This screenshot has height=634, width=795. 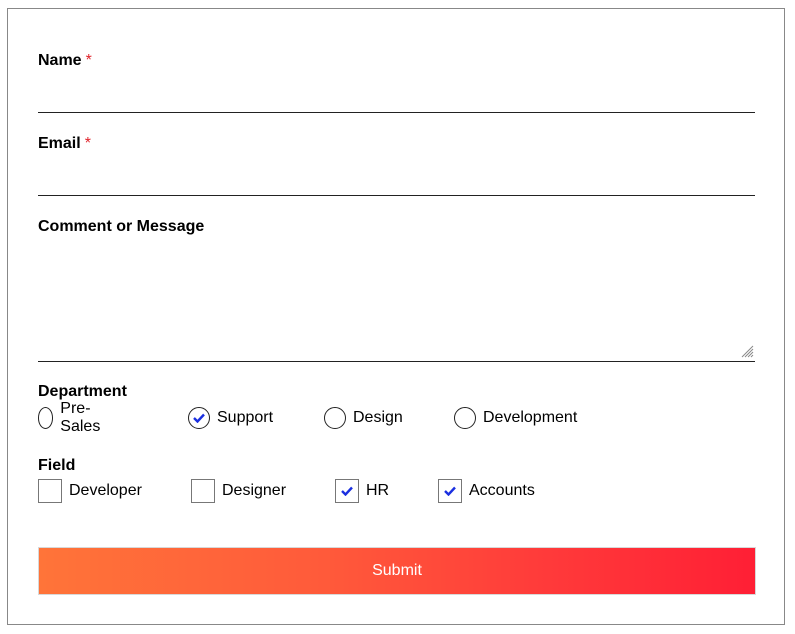 I want to click on checkbox-option-designer: Designer, so click(x=238, y=491).